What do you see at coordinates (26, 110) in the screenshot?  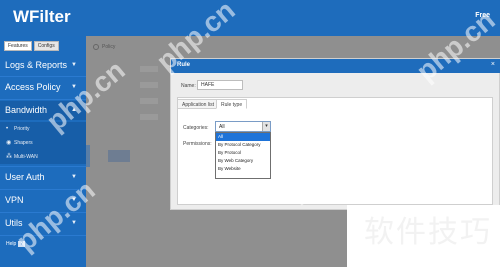 I see `sidebar-item-label: Bandwidth` at bounding box center [26, 110].